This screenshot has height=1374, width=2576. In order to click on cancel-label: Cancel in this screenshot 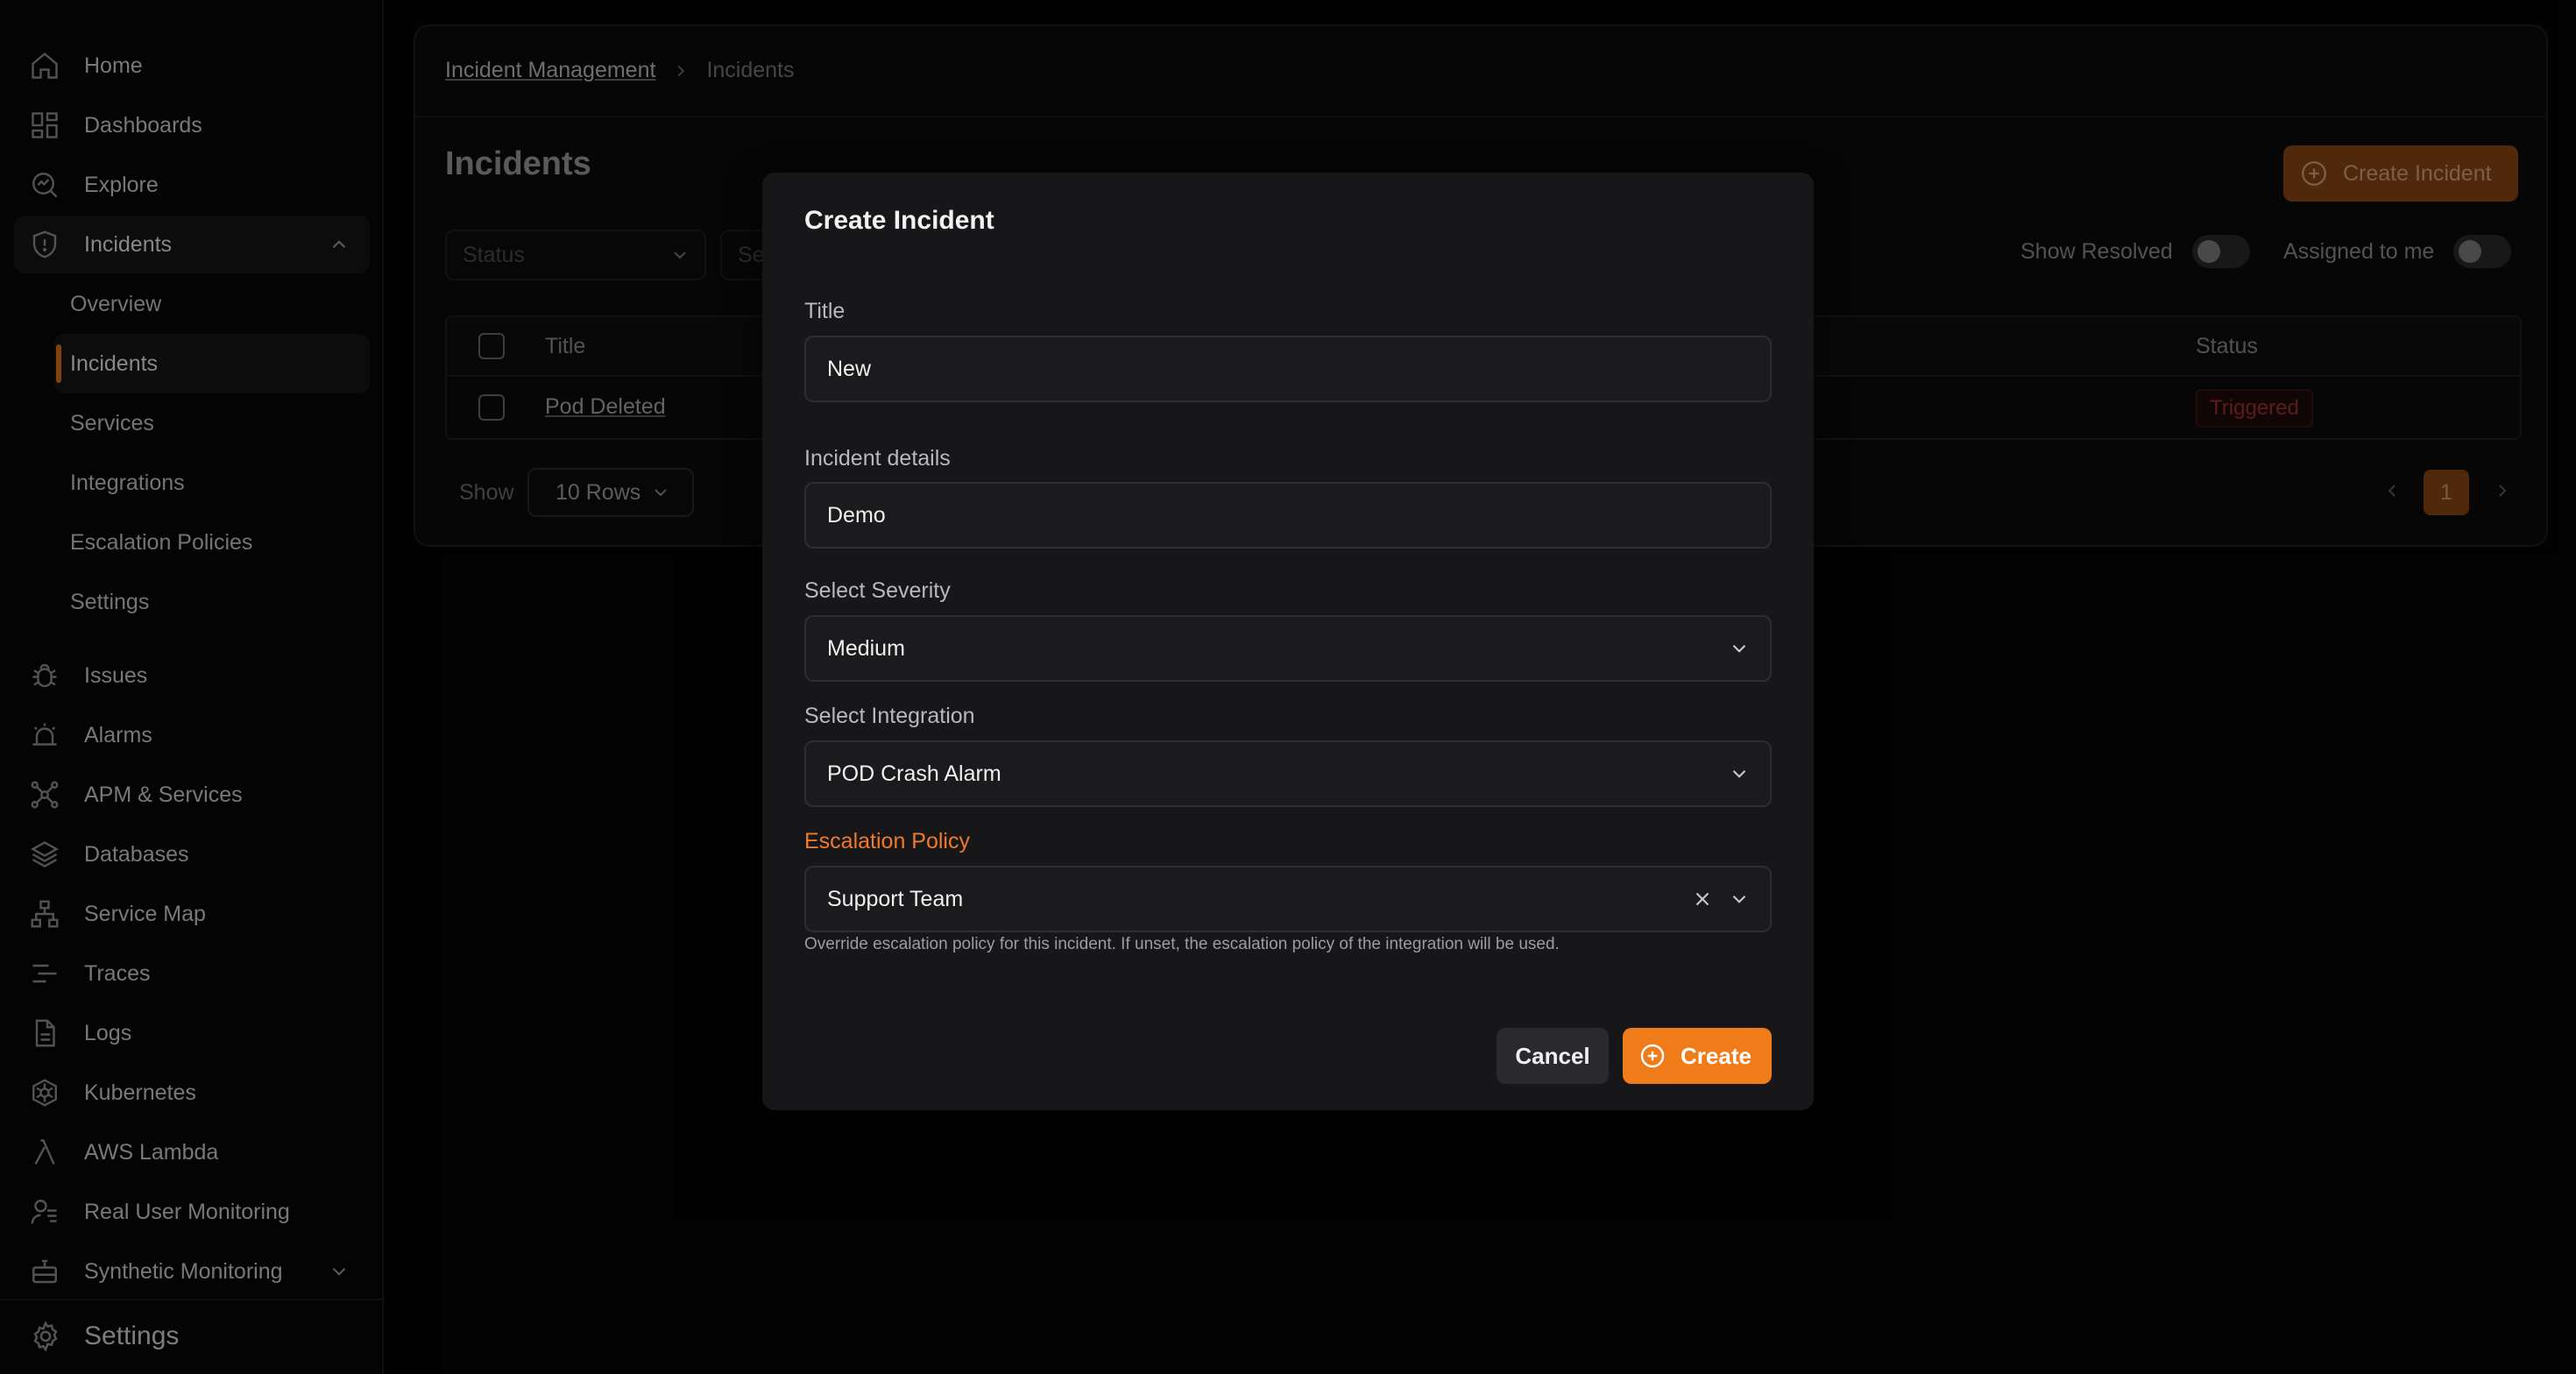, I will do `click(1552, 1055)`.